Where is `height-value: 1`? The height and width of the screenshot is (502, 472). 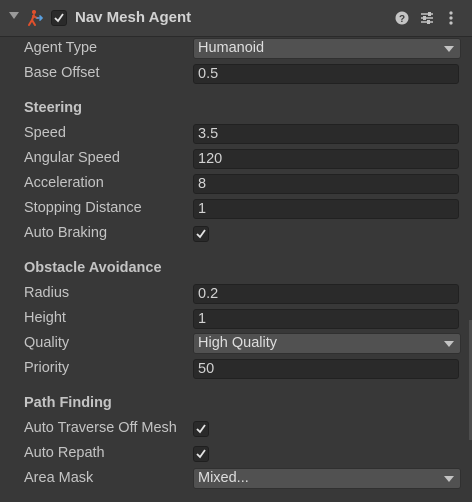 height-value: 1 is located at coordinates (202, 319).